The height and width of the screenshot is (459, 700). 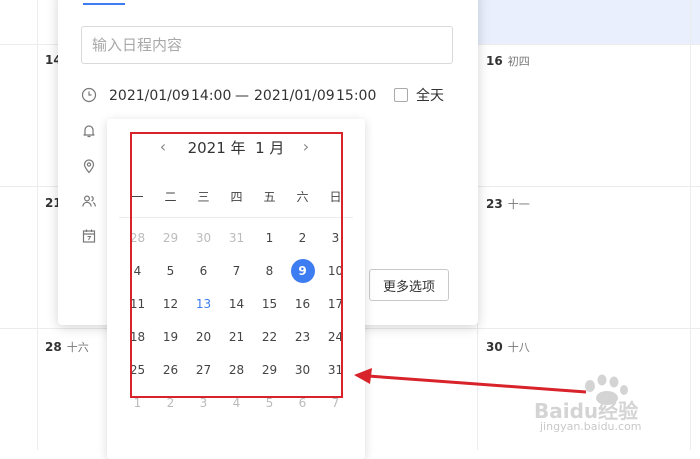 What do you see at coordinates (302, 337) in the screenshot?
I see `day-cell: 23` at bounding box center [302, 337].